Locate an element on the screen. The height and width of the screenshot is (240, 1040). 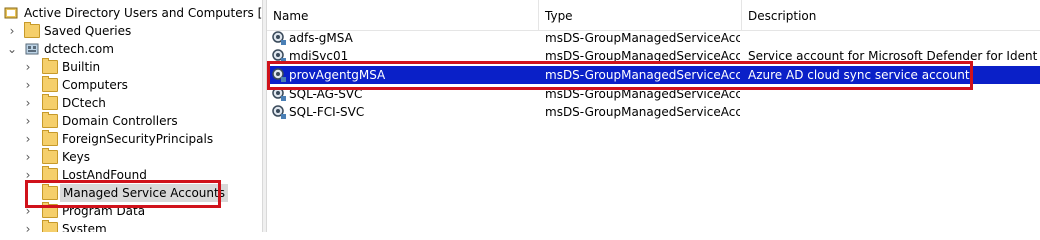
tree-item-builtin: › Builtin is located at coordinates (131, 67).